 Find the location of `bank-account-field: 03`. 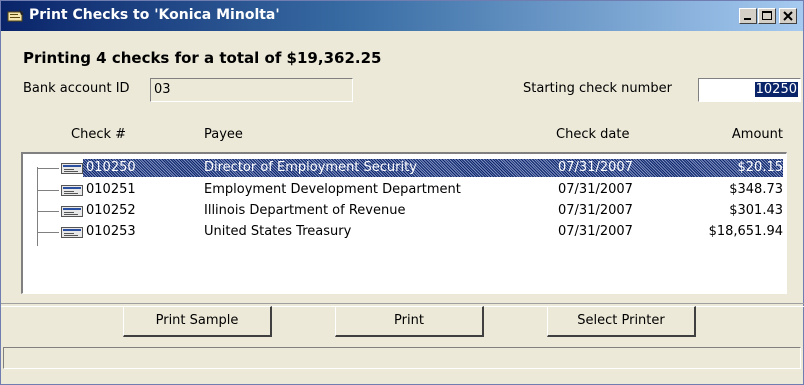

bank-account-field: 03 is located at coordinates (251, 90).